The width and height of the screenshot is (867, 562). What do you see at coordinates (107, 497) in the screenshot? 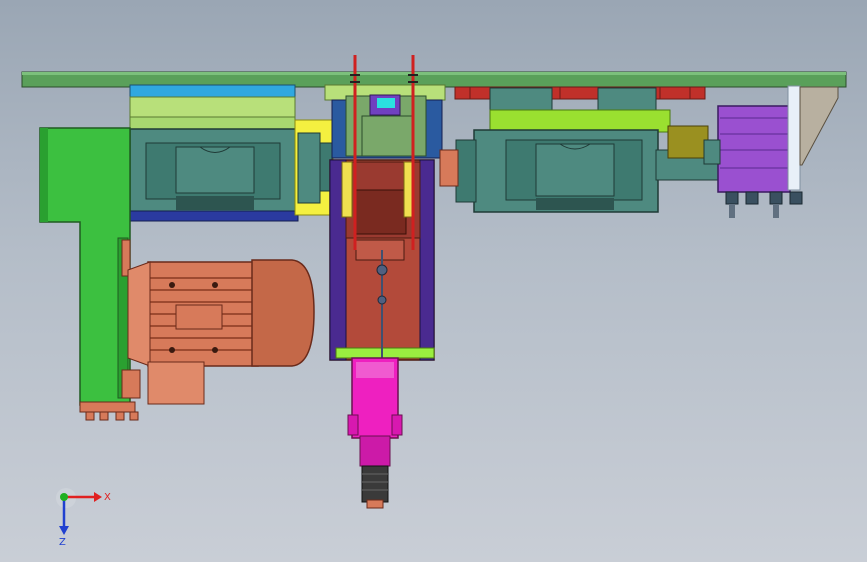
I see `x-axis-label: X` at bounding box center [107, 497].